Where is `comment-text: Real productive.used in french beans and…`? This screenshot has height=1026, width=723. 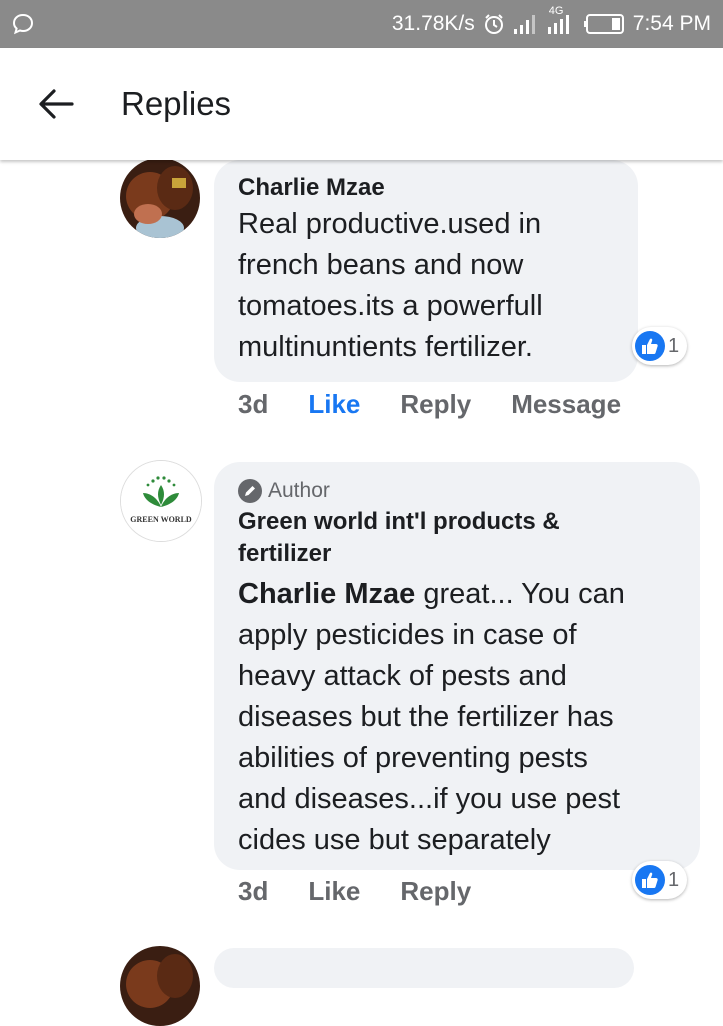 comment-text: Real productive.used in french beans and… is located at coordinates (427, 286).